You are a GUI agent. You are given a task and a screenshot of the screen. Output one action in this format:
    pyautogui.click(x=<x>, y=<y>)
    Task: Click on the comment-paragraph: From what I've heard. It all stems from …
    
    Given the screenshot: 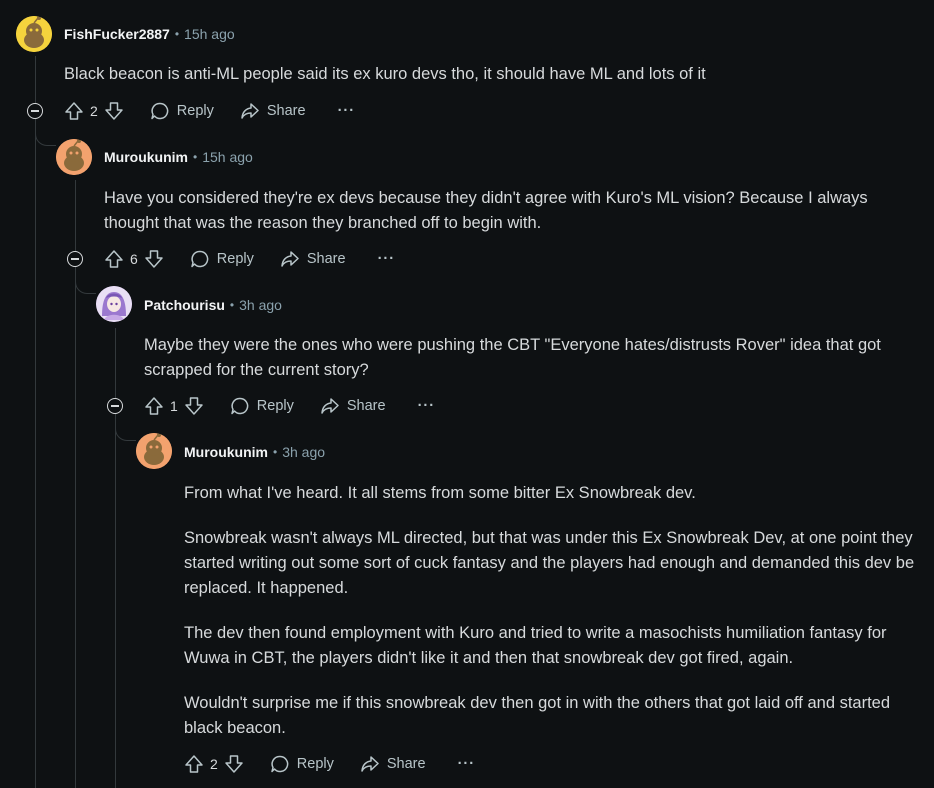 What is the action you would take?
    pyautogui.click(x=440, y=493)
    